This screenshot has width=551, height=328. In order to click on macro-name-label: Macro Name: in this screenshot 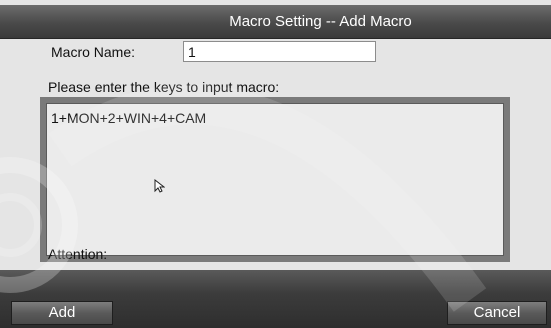, I will do `click(93, 52)`.